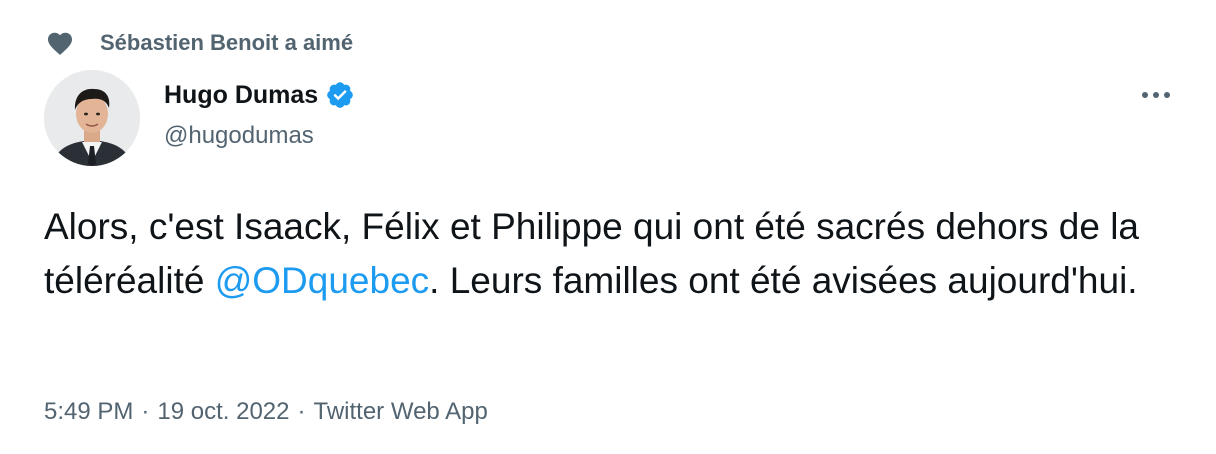 The image size is (1216, 454). I want to click on author-name: Hugo Dumas, so click(241, 95).